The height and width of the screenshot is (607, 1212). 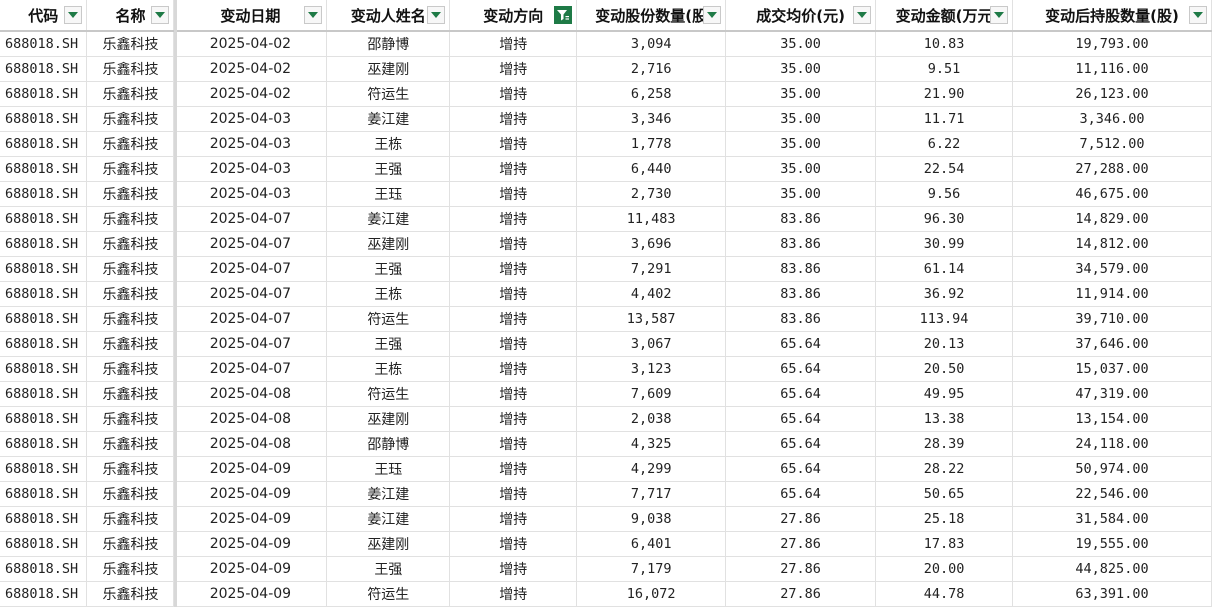 I want to click on cell-shares-after: 7,512.00, so click(x=1112, y=144).